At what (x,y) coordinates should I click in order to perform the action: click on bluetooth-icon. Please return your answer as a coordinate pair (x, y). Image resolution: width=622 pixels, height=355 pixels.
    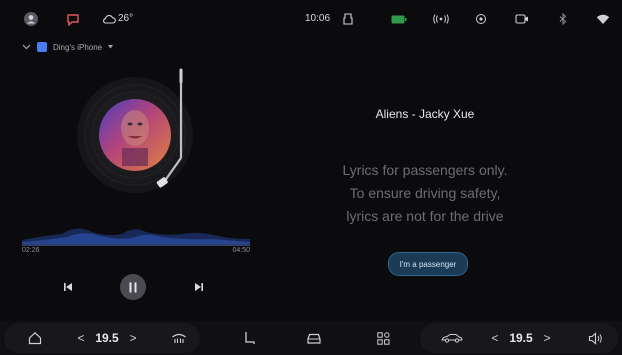
    Looking at the image, I should click on (563, 19).